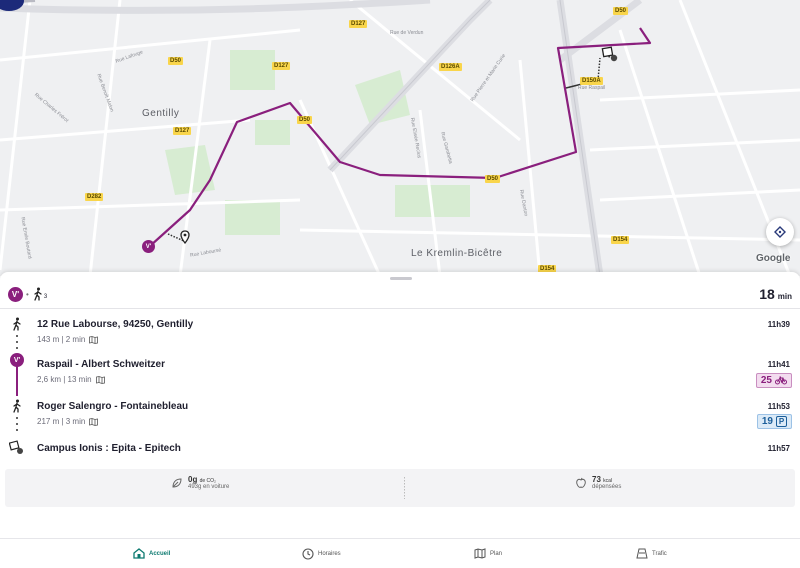  What do you see at coordinates (496, 553) in the screenshot?
I see `nav-label: Plan` at bounding box center [496, 553].